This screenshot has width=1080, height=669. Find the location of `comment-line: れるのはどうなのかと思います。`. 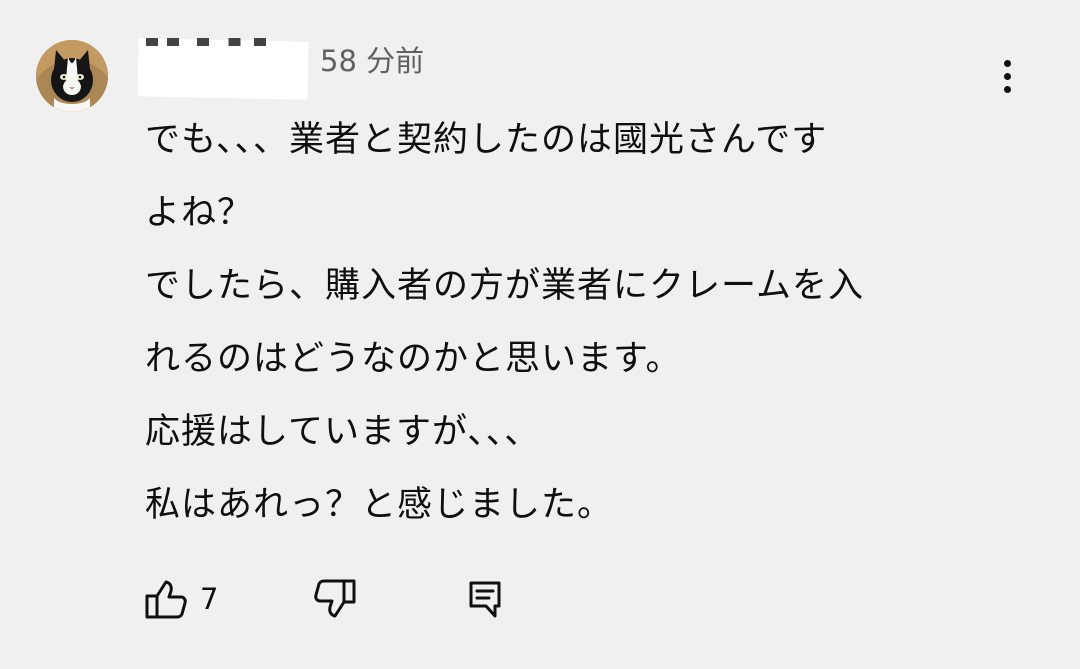

comment-line: れるのはどうなのかと思います。 is located at coordinates (413, 359).